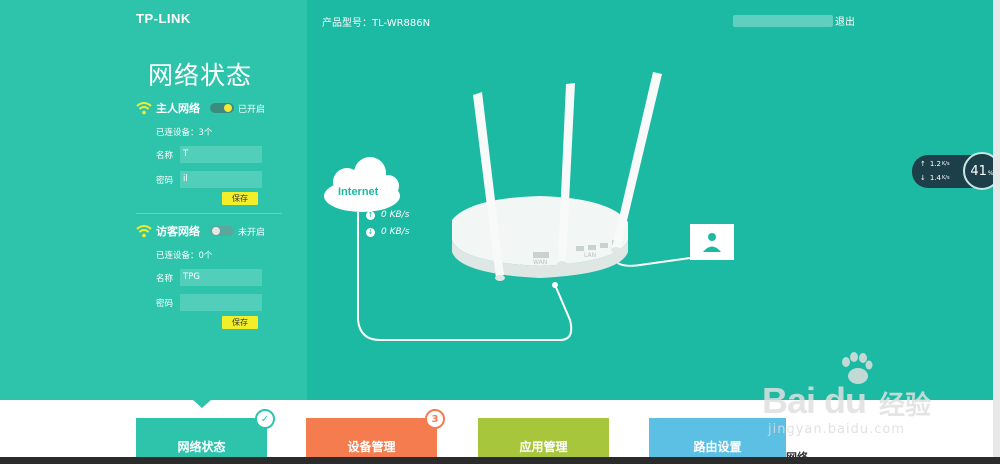 The height and width of the screenshot is (464, 1000). What do you see at coordinates (370, 215) in the screenshot?
I see `upload-arrow-icon: ↑` at bounding box center [370, 215].